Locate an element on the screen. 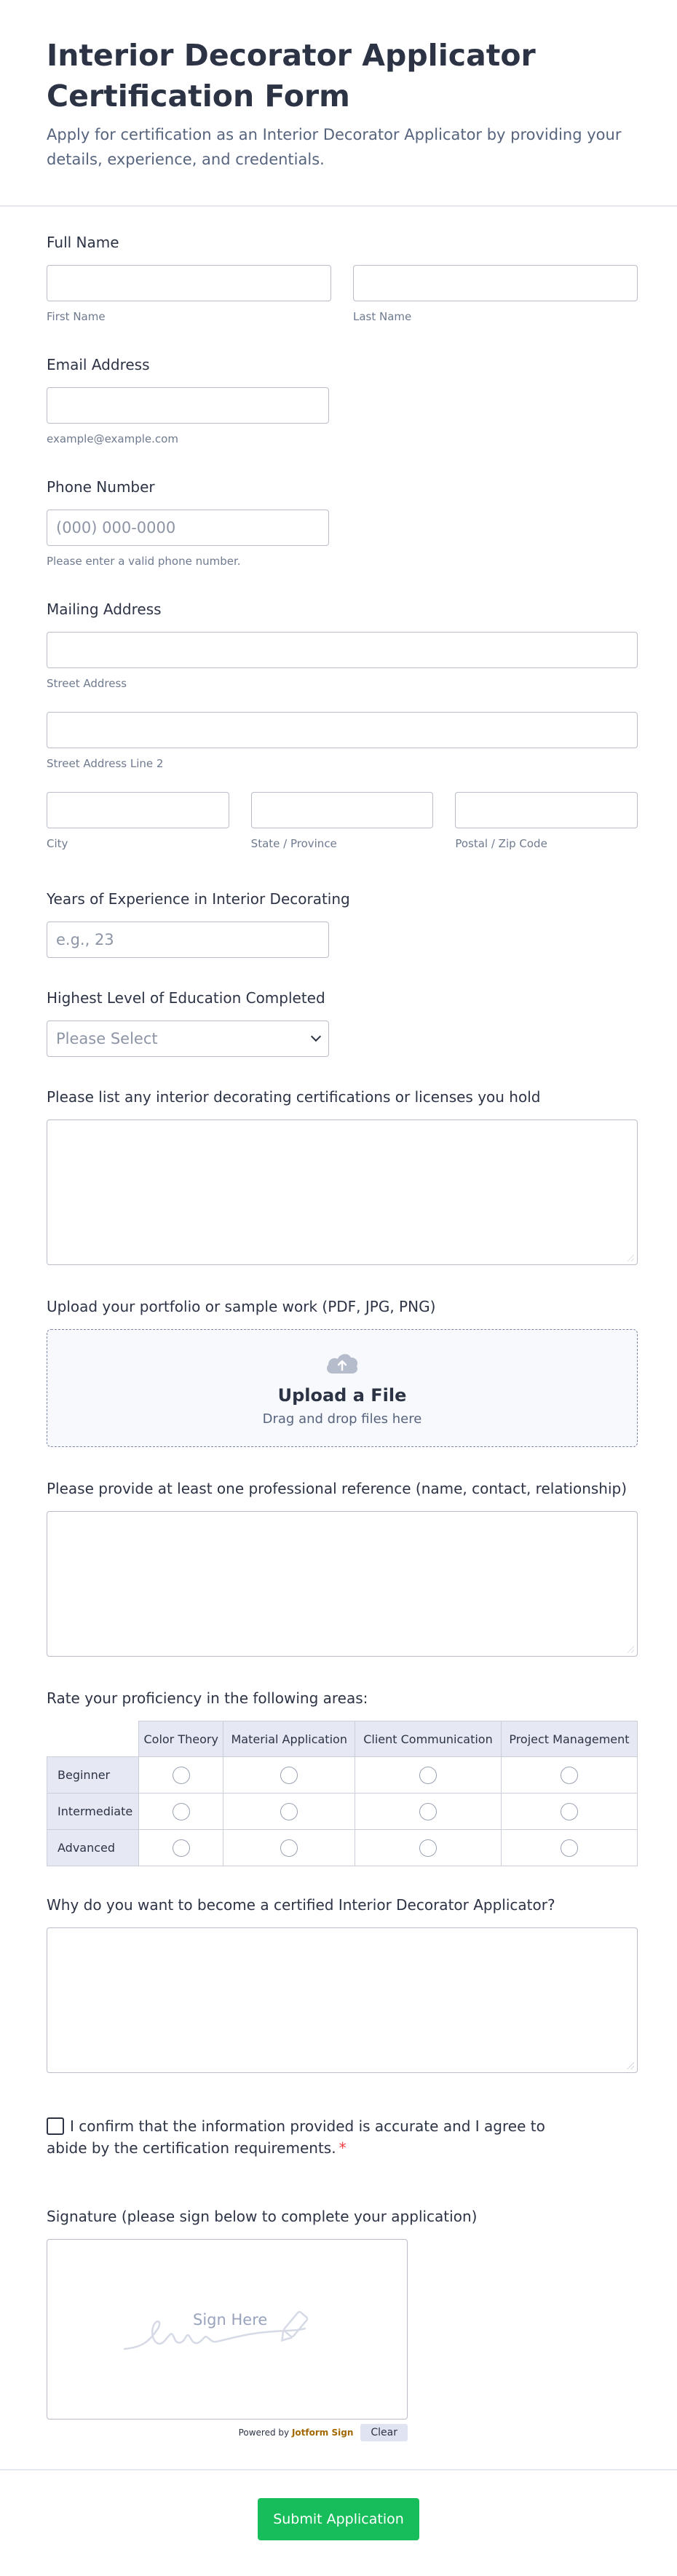 The width and height of the screenshot is (677, 2576). education-label: Highest Level of Education Completed is located at coordinates (186, 998).